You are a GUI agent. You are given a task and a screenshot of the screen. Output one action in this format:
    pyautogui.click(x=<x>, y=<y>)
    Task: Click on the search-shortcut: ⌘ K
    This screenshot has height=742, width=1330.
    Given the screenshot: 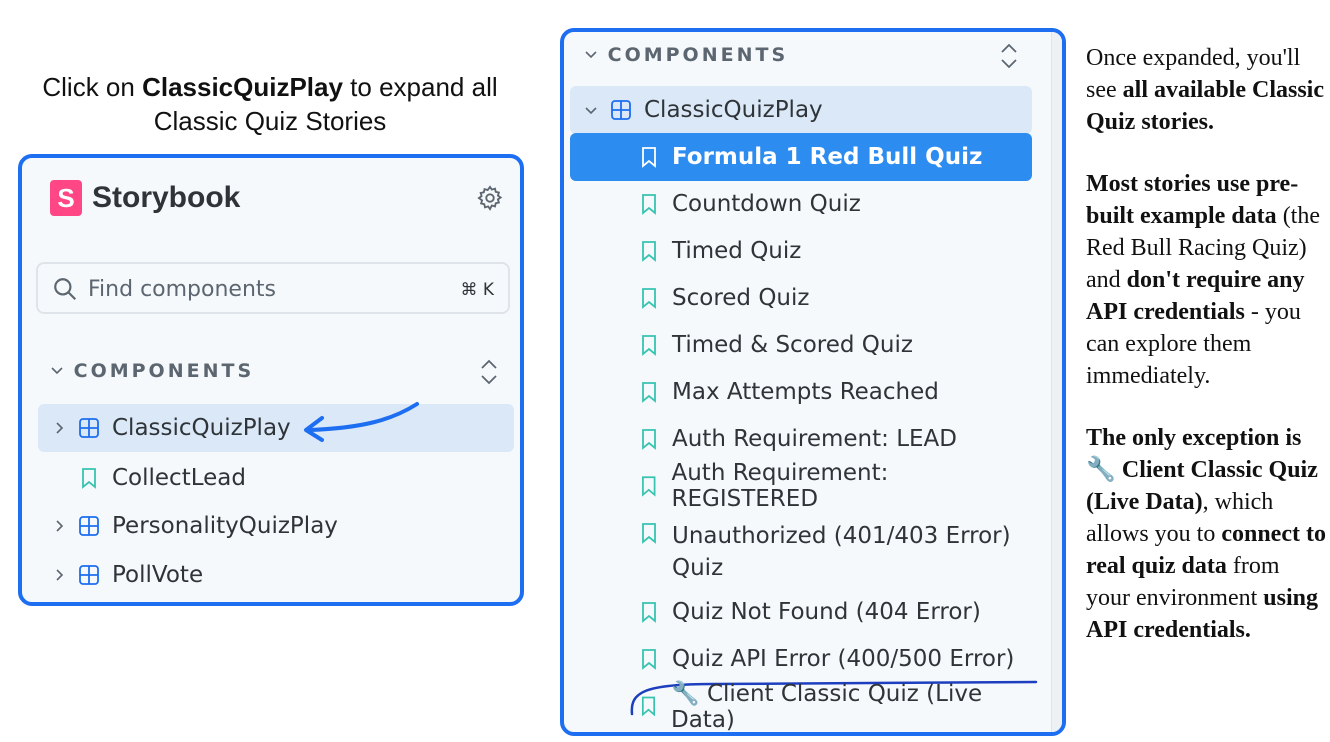 What is the action you would take?
    pyautogui.click(x=477, y=290)
    